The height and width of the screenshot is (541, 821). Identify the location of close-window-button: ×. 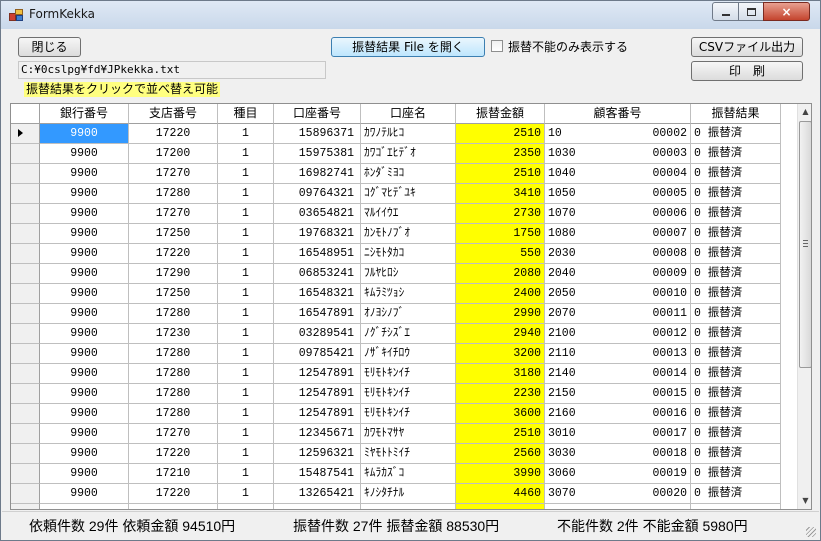
(786, 11).